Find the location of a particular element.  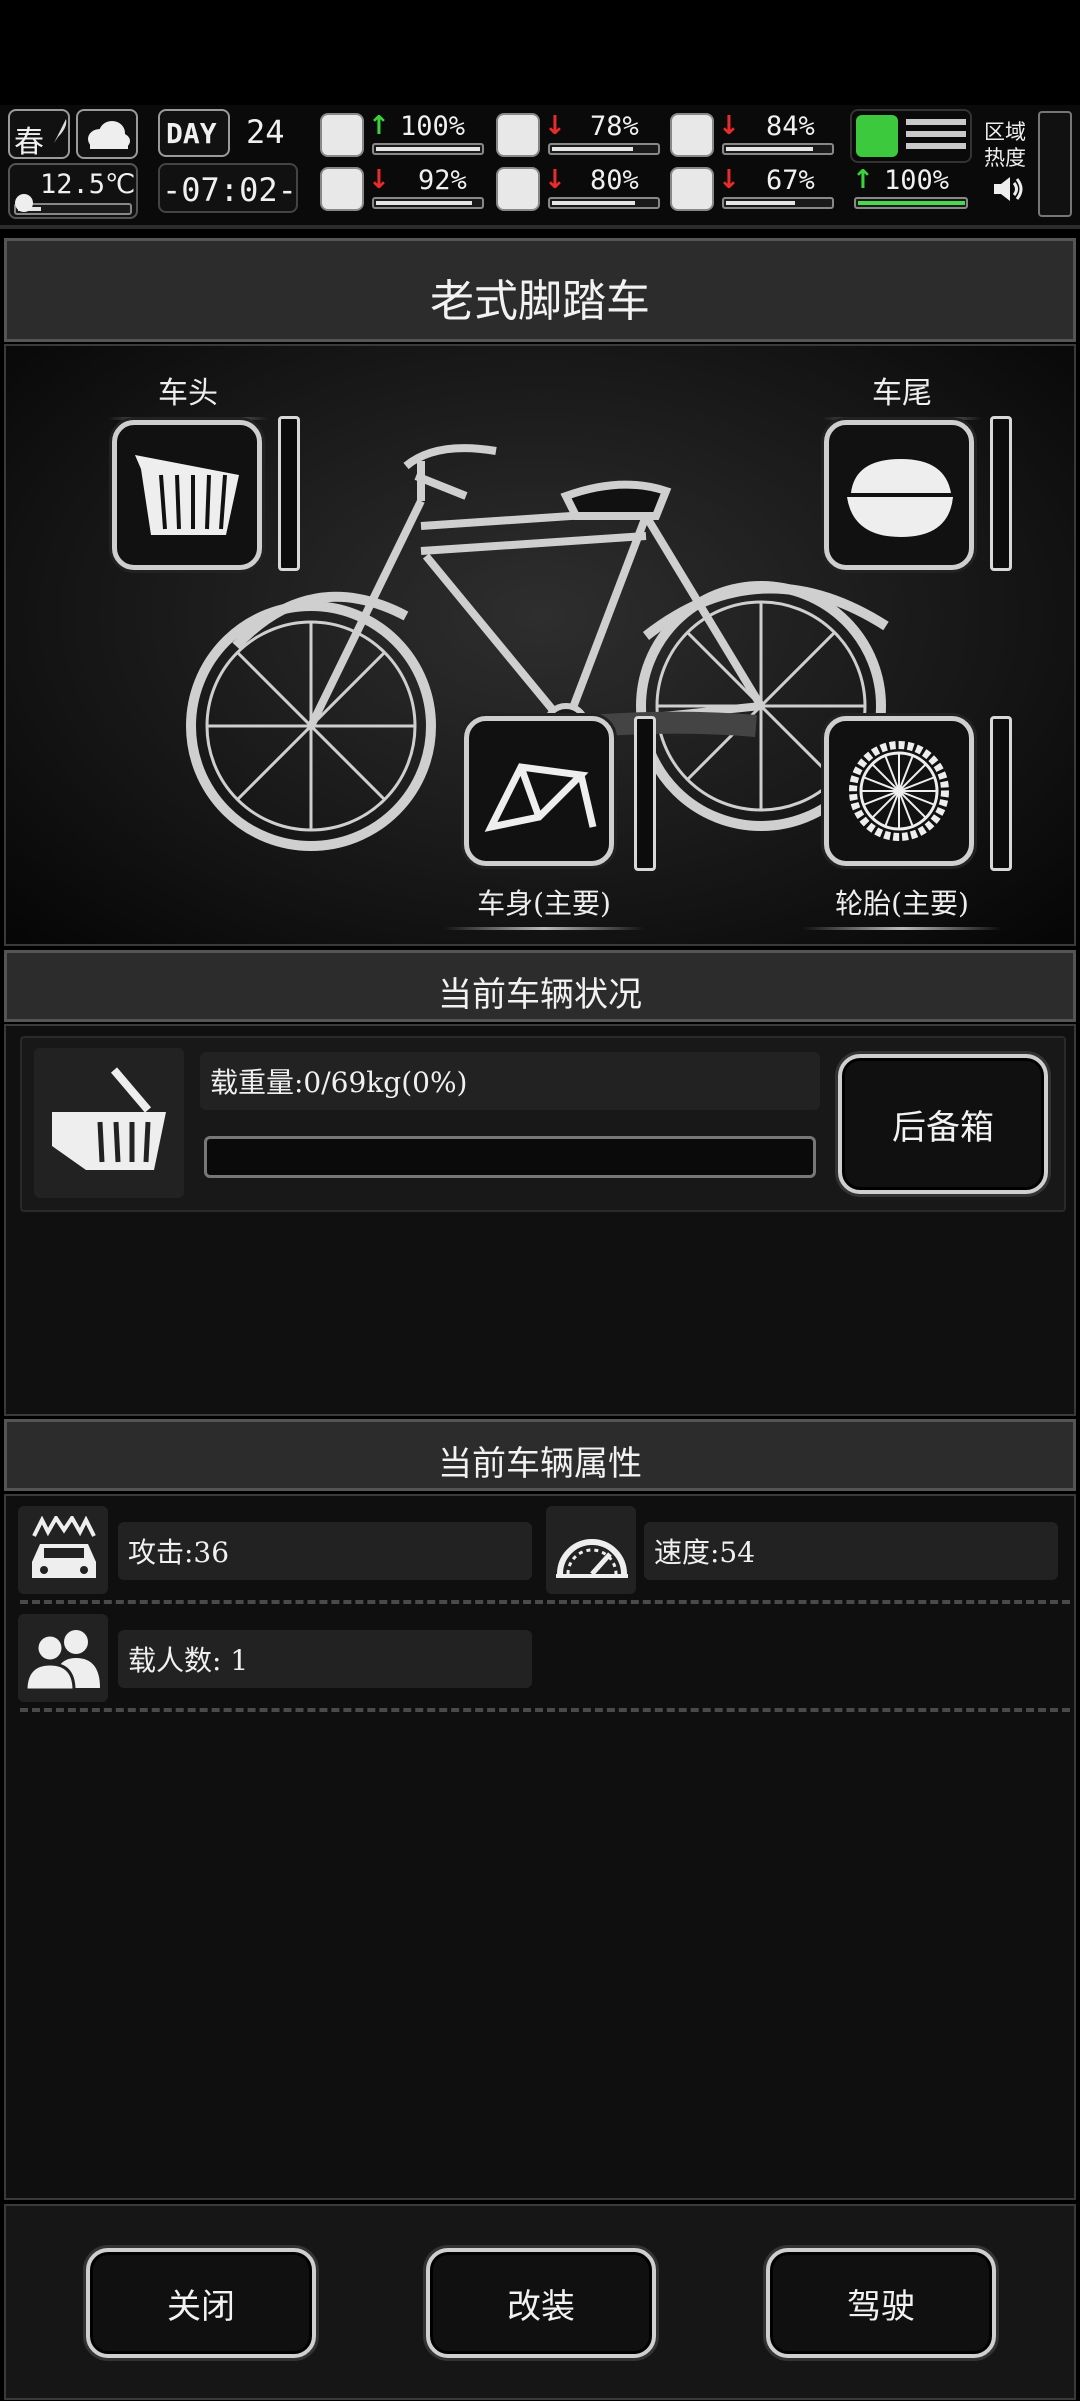

hunger-value: 78% is located at coordinates (614, 126).